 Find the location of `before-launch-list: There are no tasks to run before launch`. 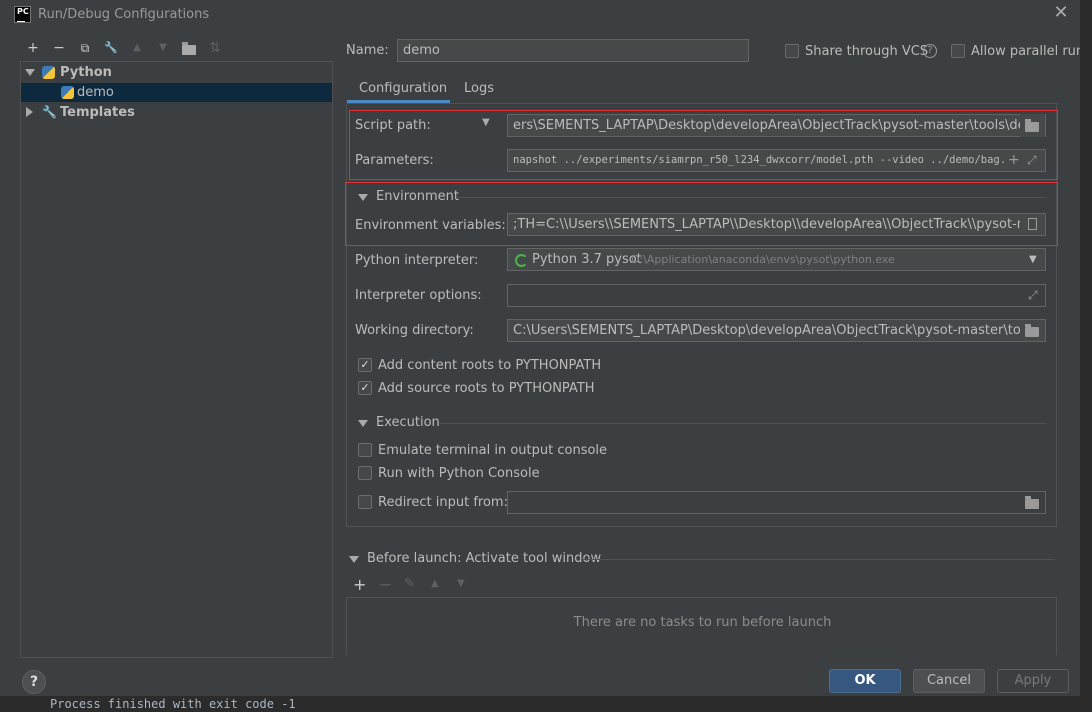

before-launch-list: There are no tasks to run before launch is located at coordinates (701, 626).